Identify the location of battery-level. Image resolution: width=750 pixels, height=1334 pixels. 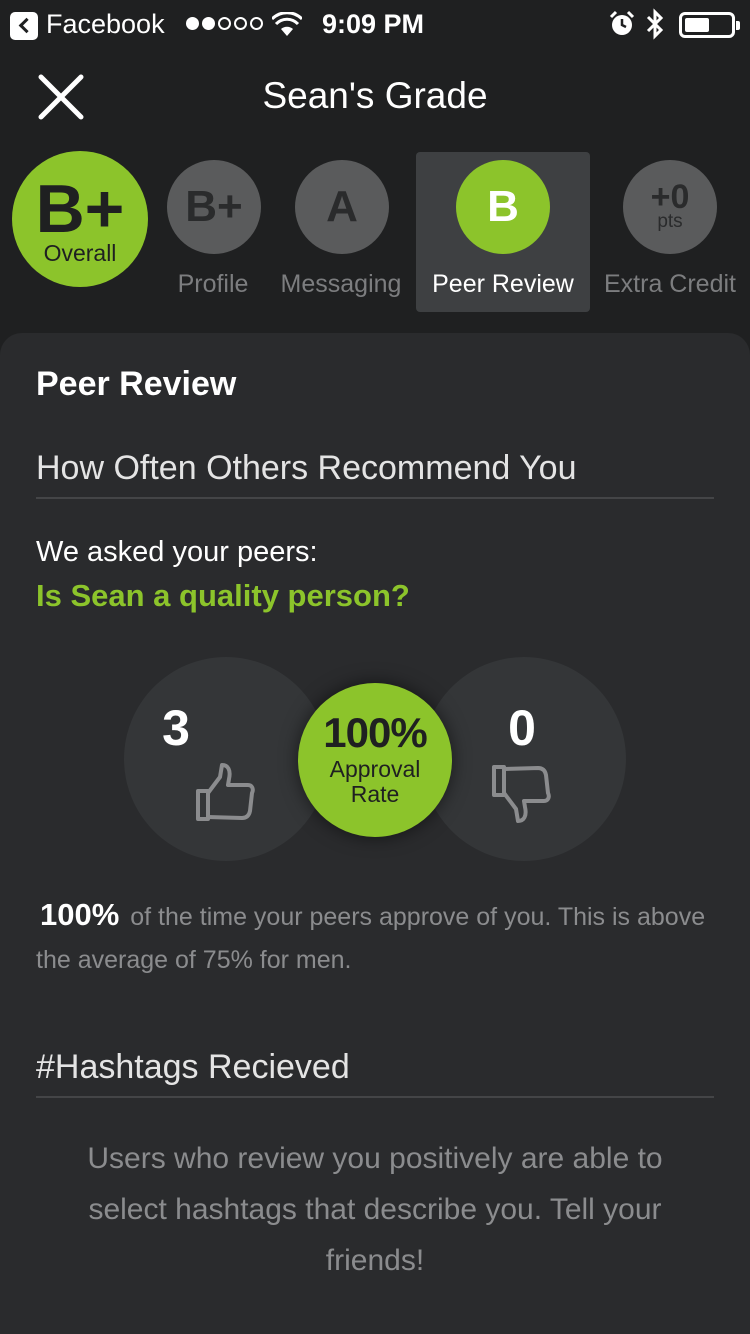
(697, 25).